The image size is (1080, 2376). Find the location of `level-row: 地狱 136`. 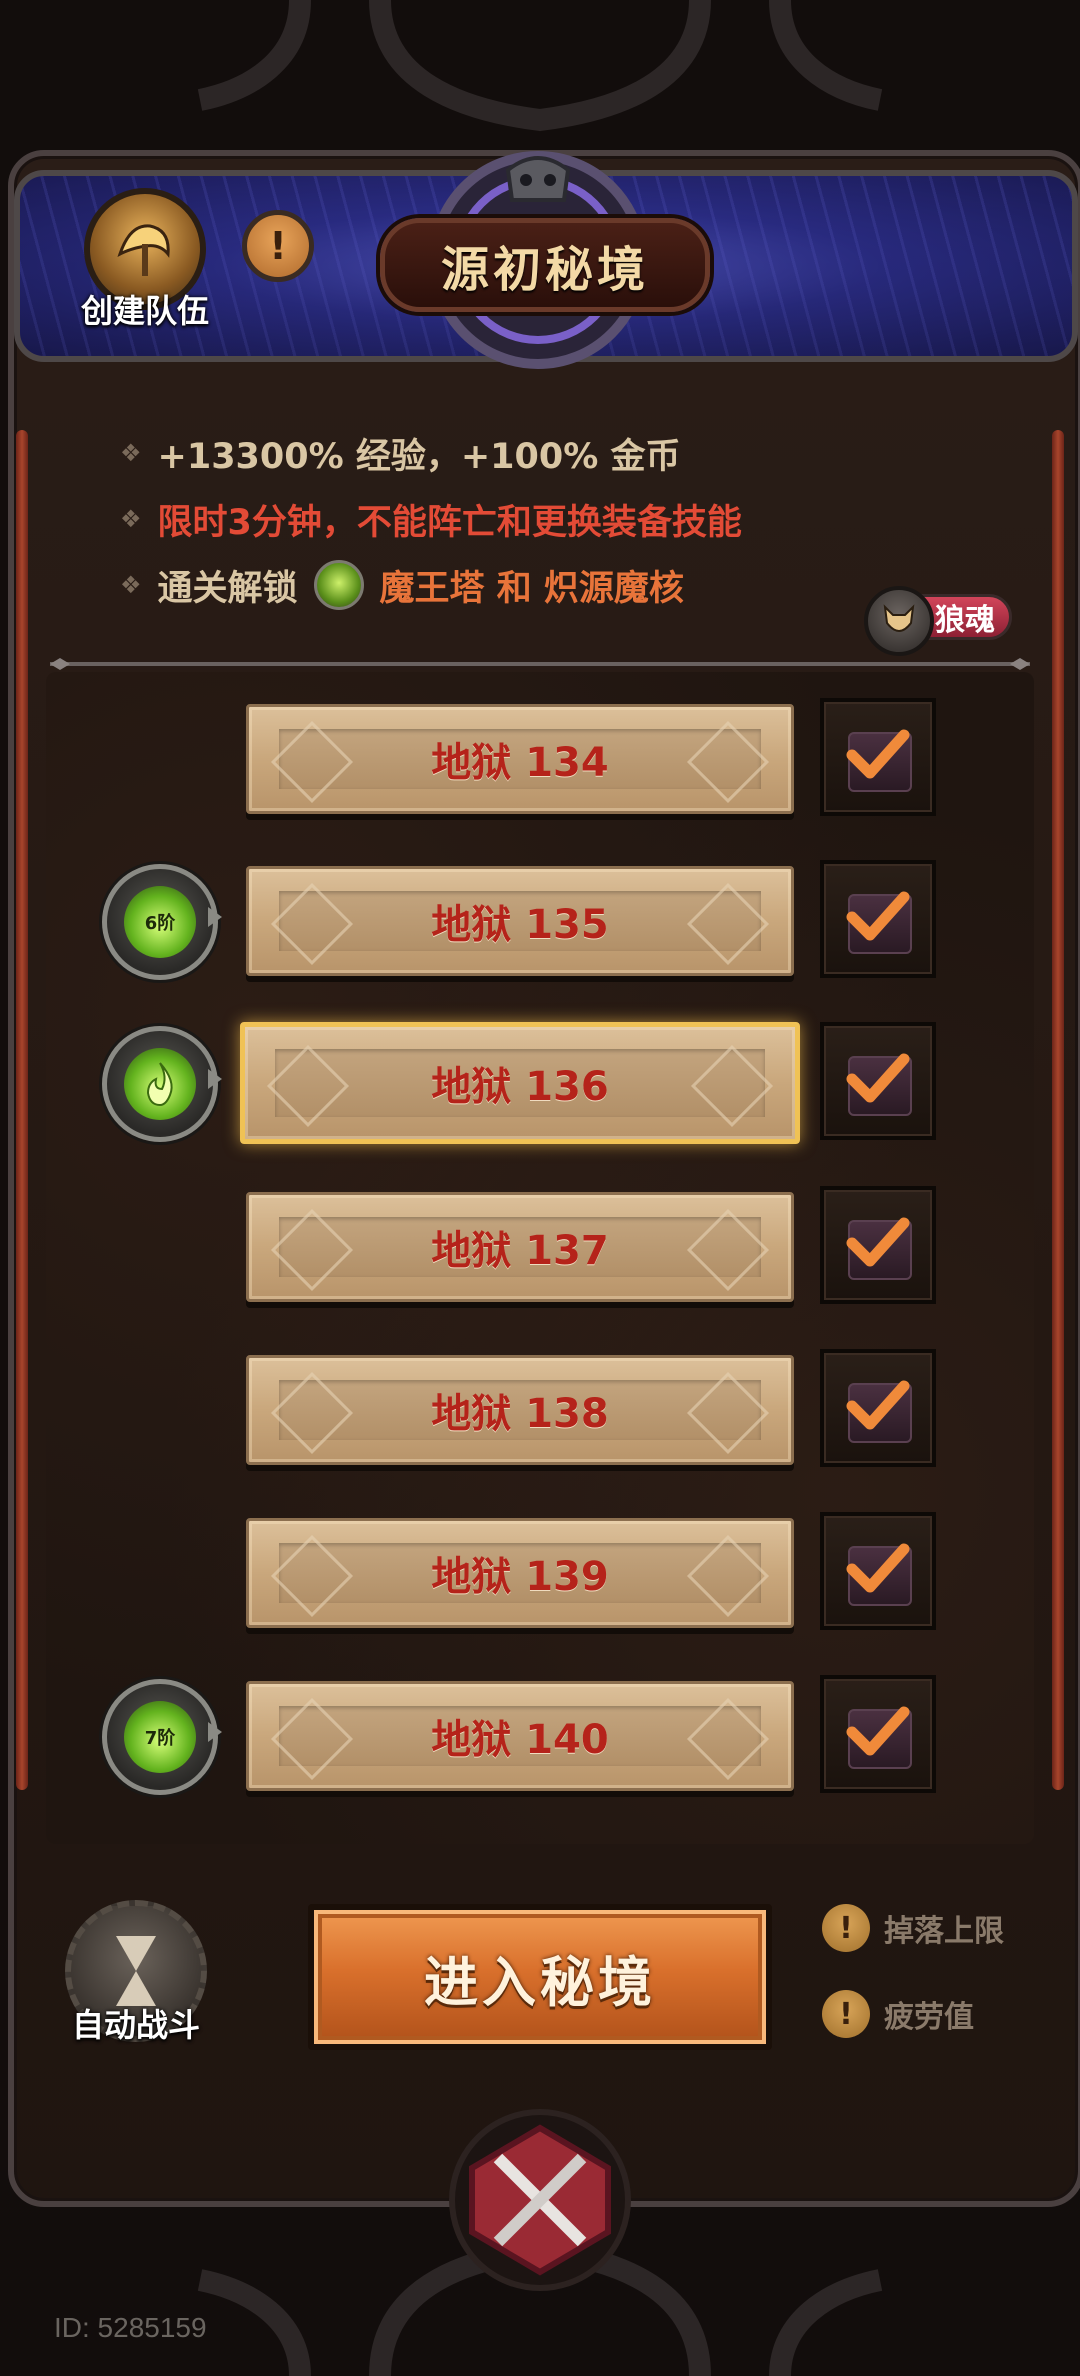

level-row: 地狱 136 is located at coordinates (540, 1083).